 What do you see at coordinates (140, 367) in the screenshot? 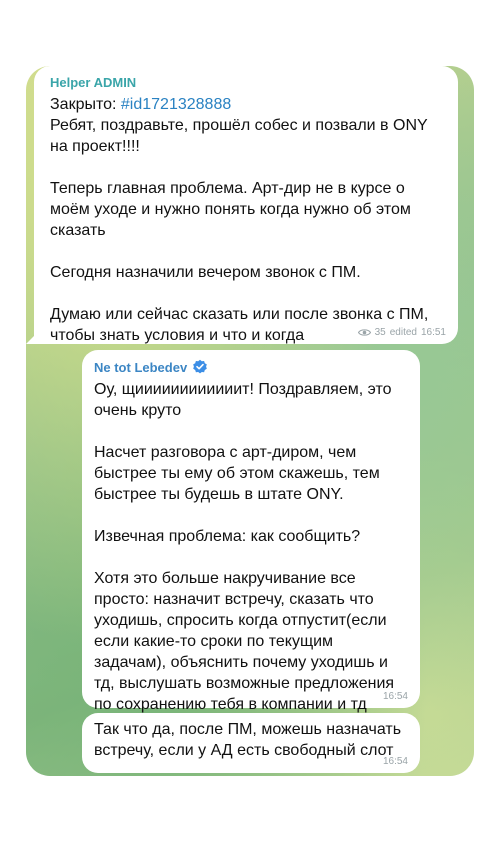
I see `sender-name: Ne tot Lebedev` at bounding box center [140, 367].